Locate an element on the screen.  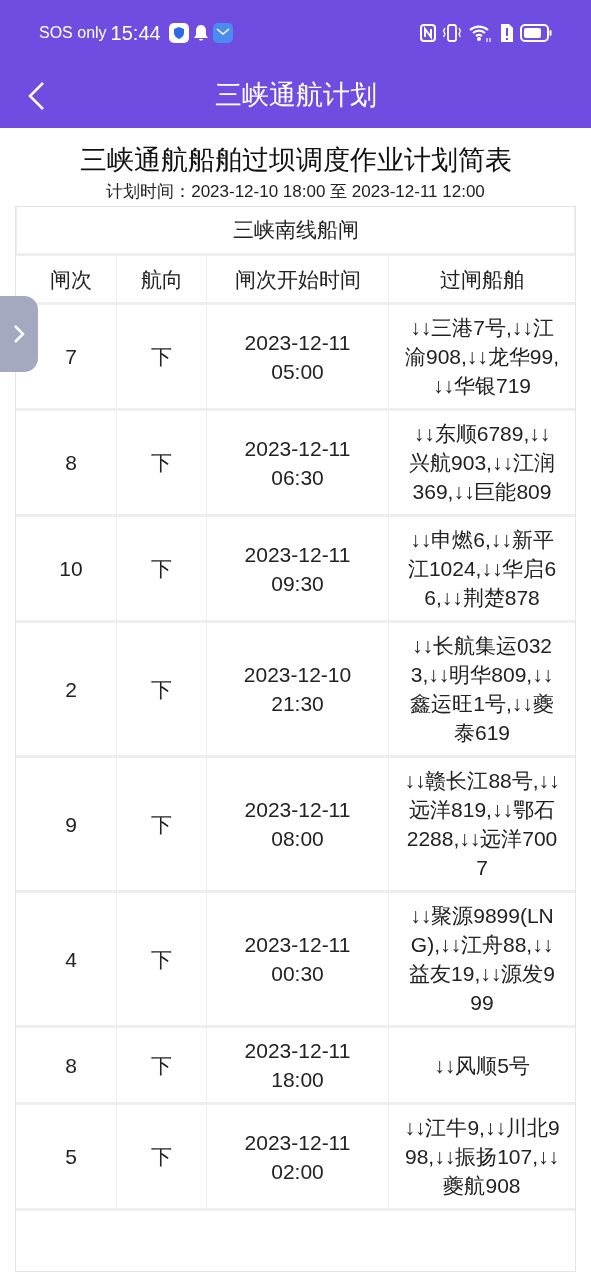
wifi-icon is located at coordinates (480, 33).